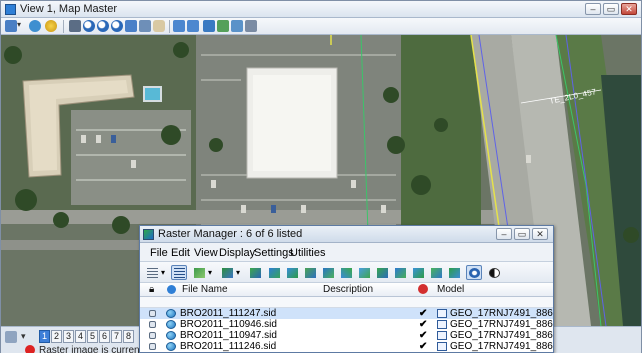 This screenshot has height=353, width=642. I want to click on warp-raster-icon, so click(346, 272).